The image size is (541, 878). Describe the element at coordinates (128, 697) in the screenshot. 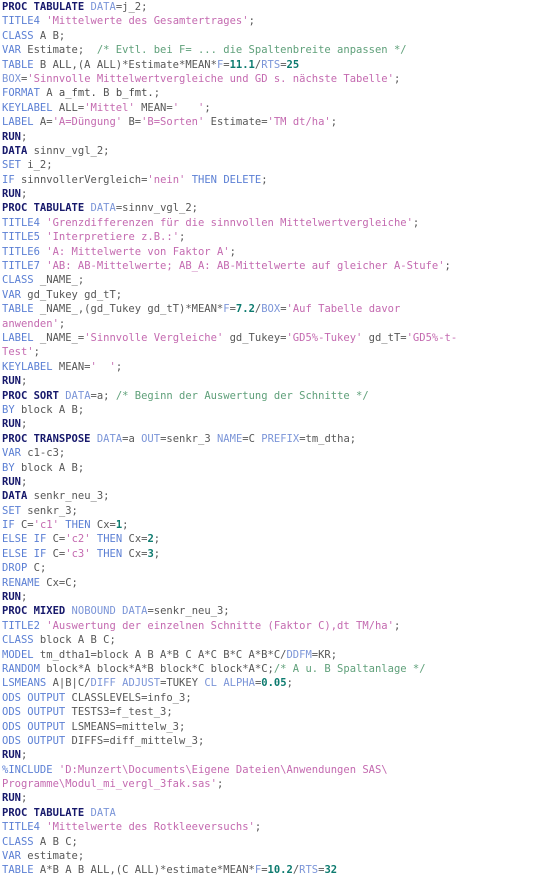

I see `code-token-plain: CLASSLEVELS=info_3;` at that location.